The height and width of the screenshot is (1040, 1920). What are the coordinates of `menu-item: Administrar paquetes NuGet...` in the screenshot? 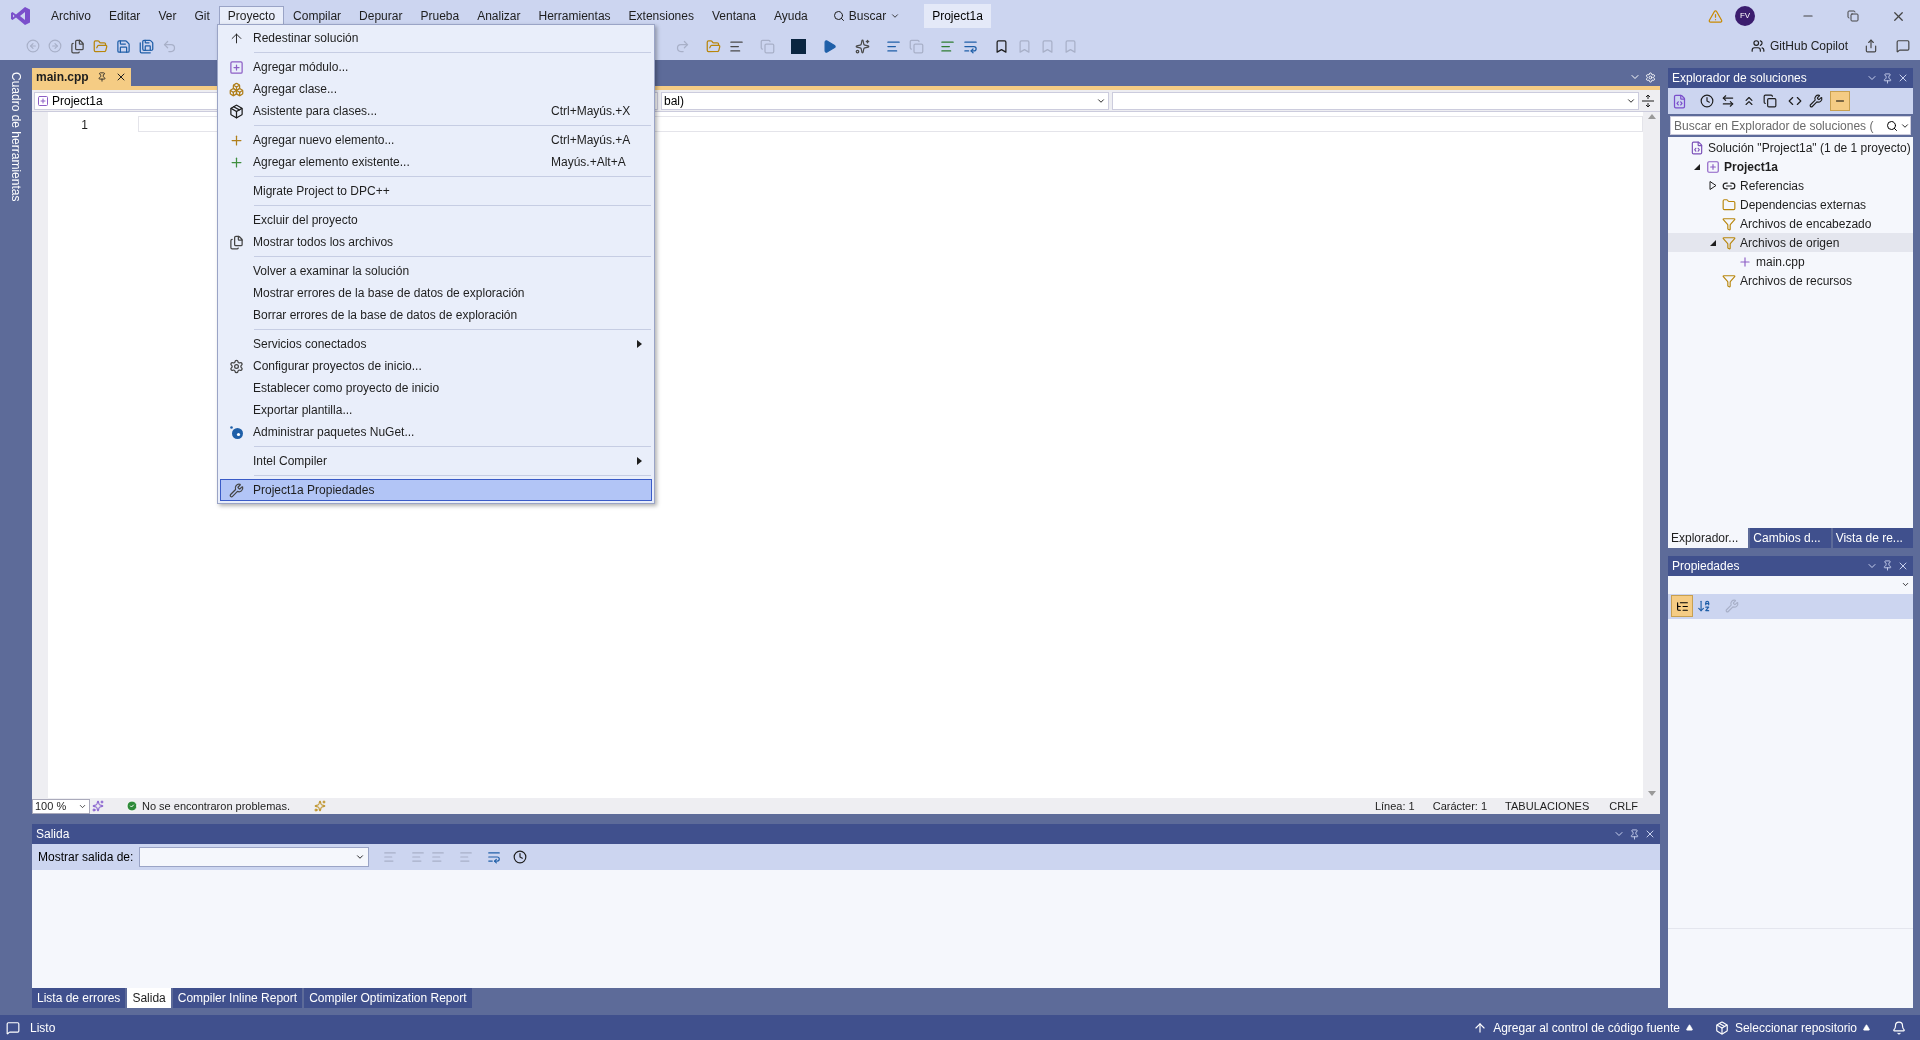 It's located at (436, 432).